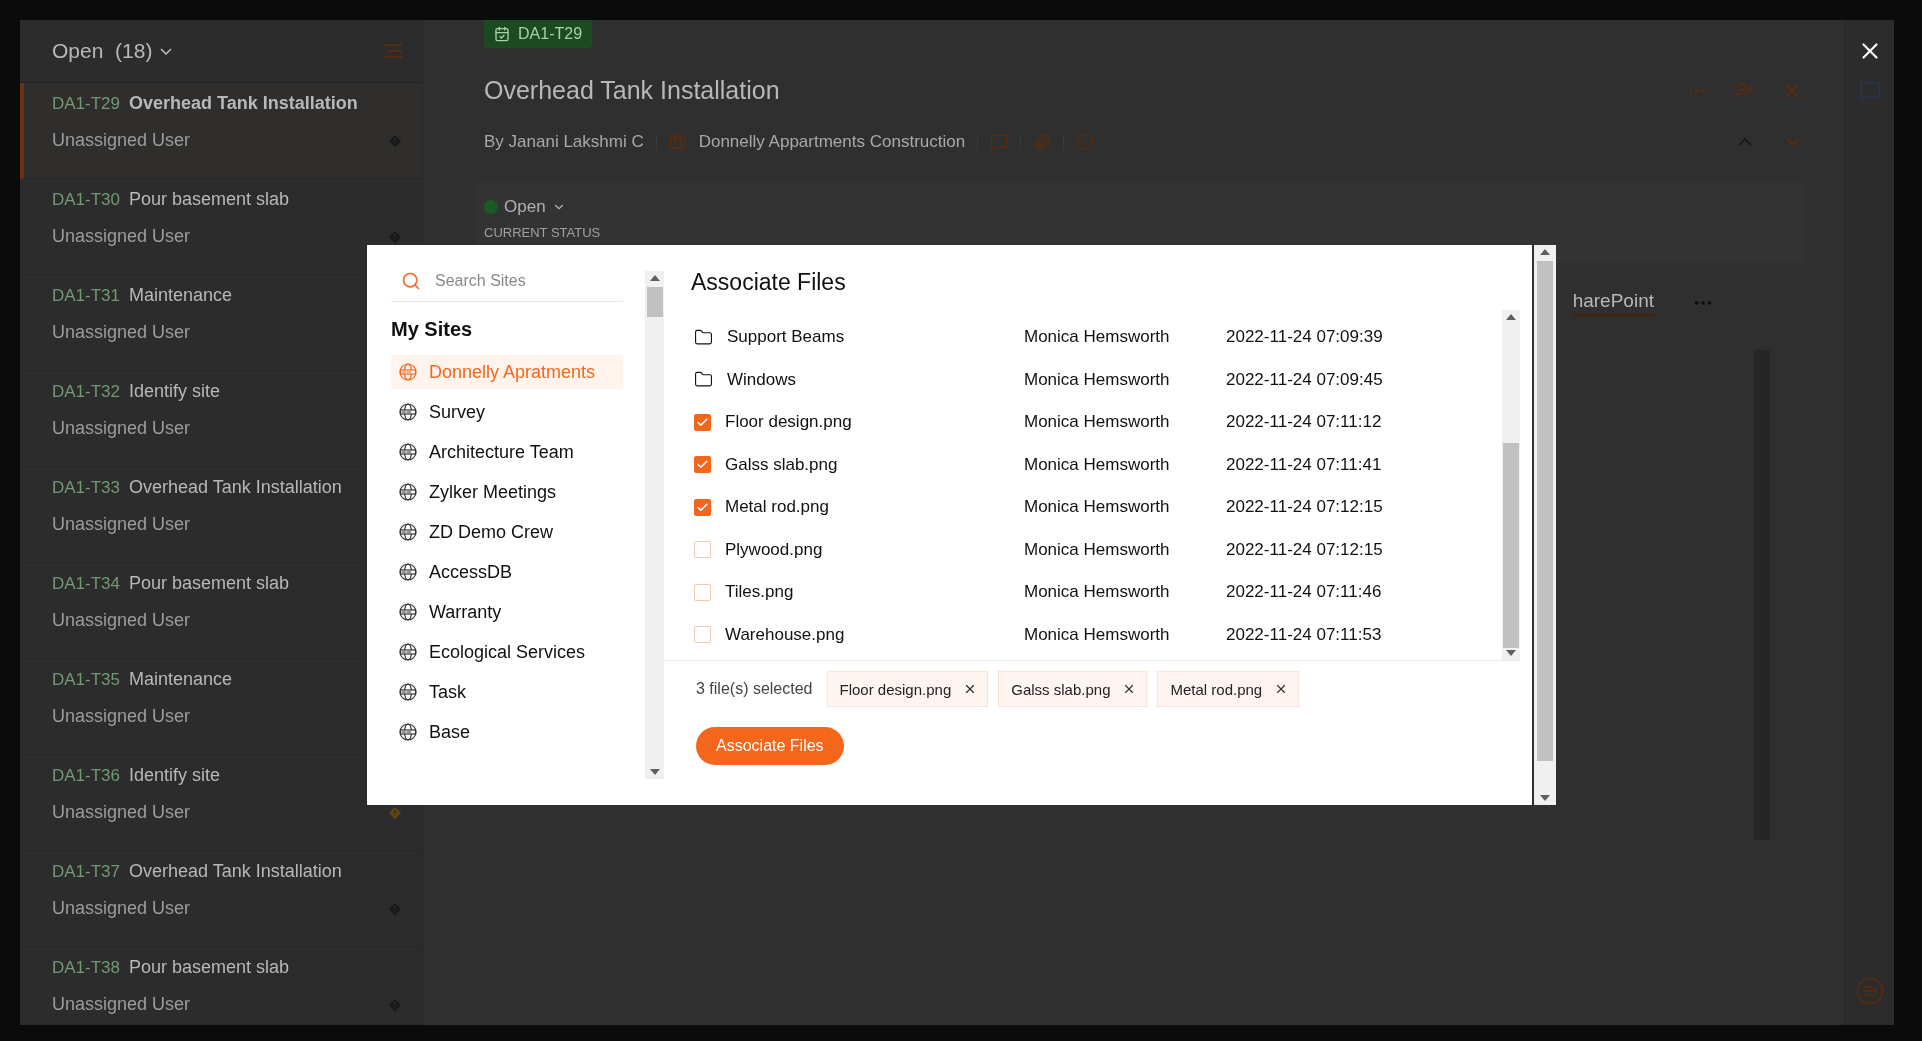 Image resolution: width=1922 pixels, height=1041 pixels. I want to click on file-name: Tiles.png, so click(759, 592).